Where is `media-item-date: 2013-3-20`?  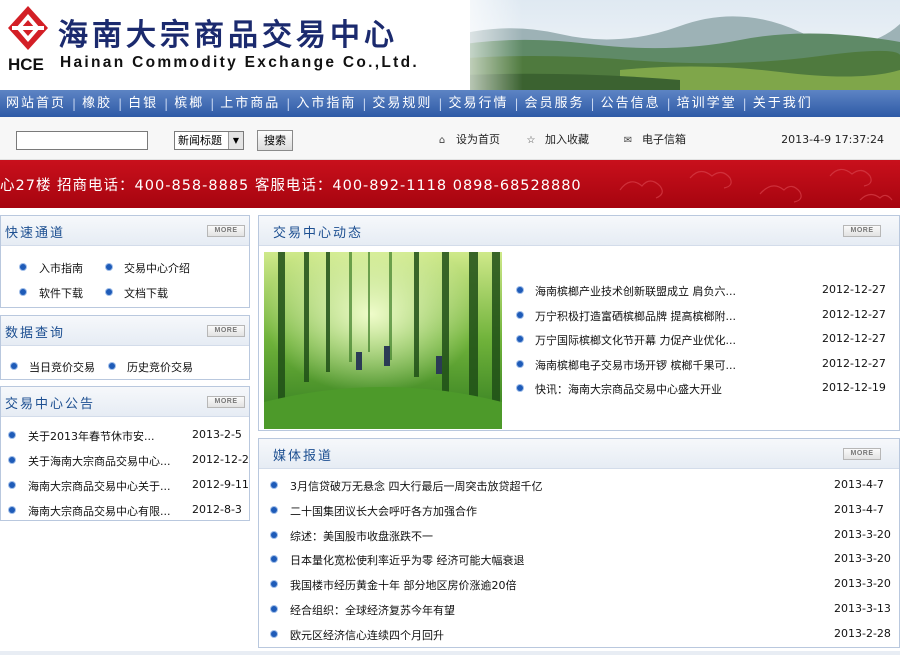 media-item-date: 2013-3-20 is located at coordinates (862, 534).